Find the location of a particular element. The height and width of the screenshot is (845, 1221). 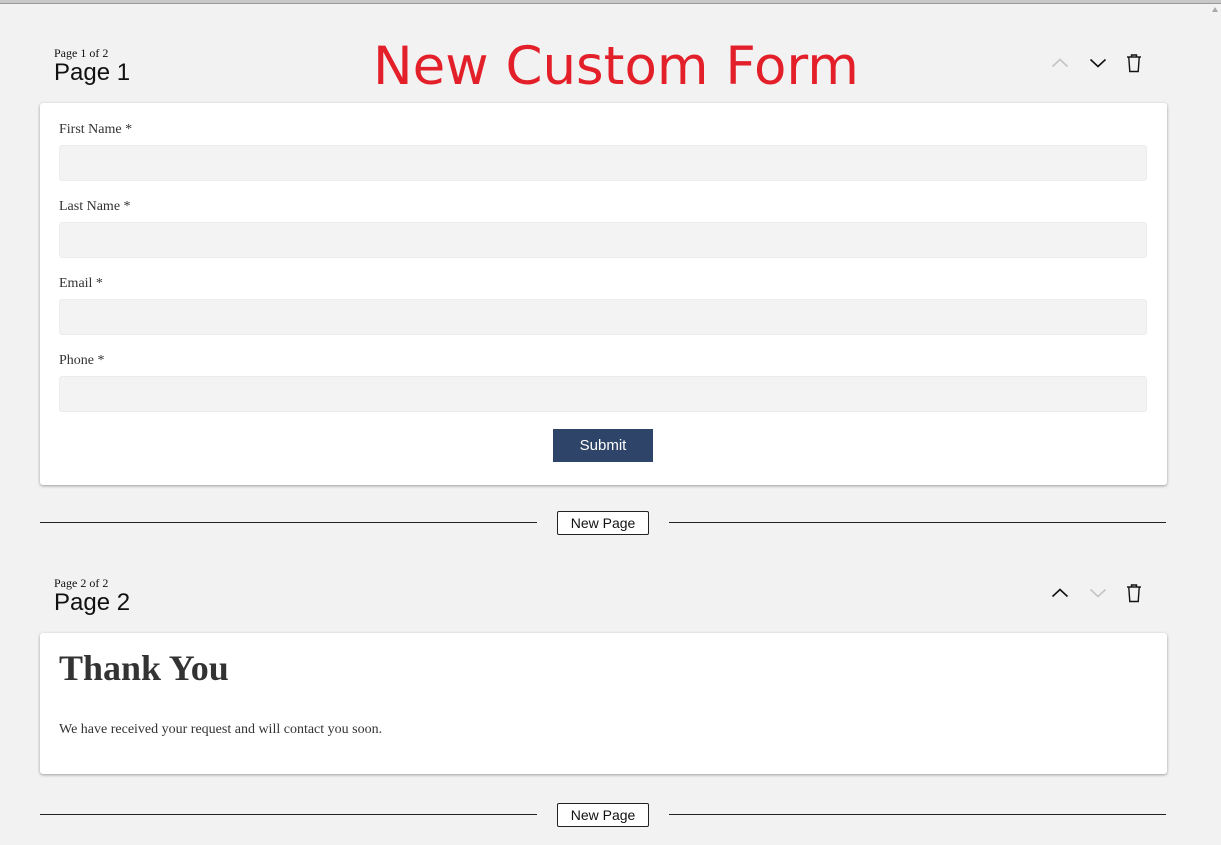

page-header-2: Page 2 of 2 Page 2 is located at coordinates (603, 606).